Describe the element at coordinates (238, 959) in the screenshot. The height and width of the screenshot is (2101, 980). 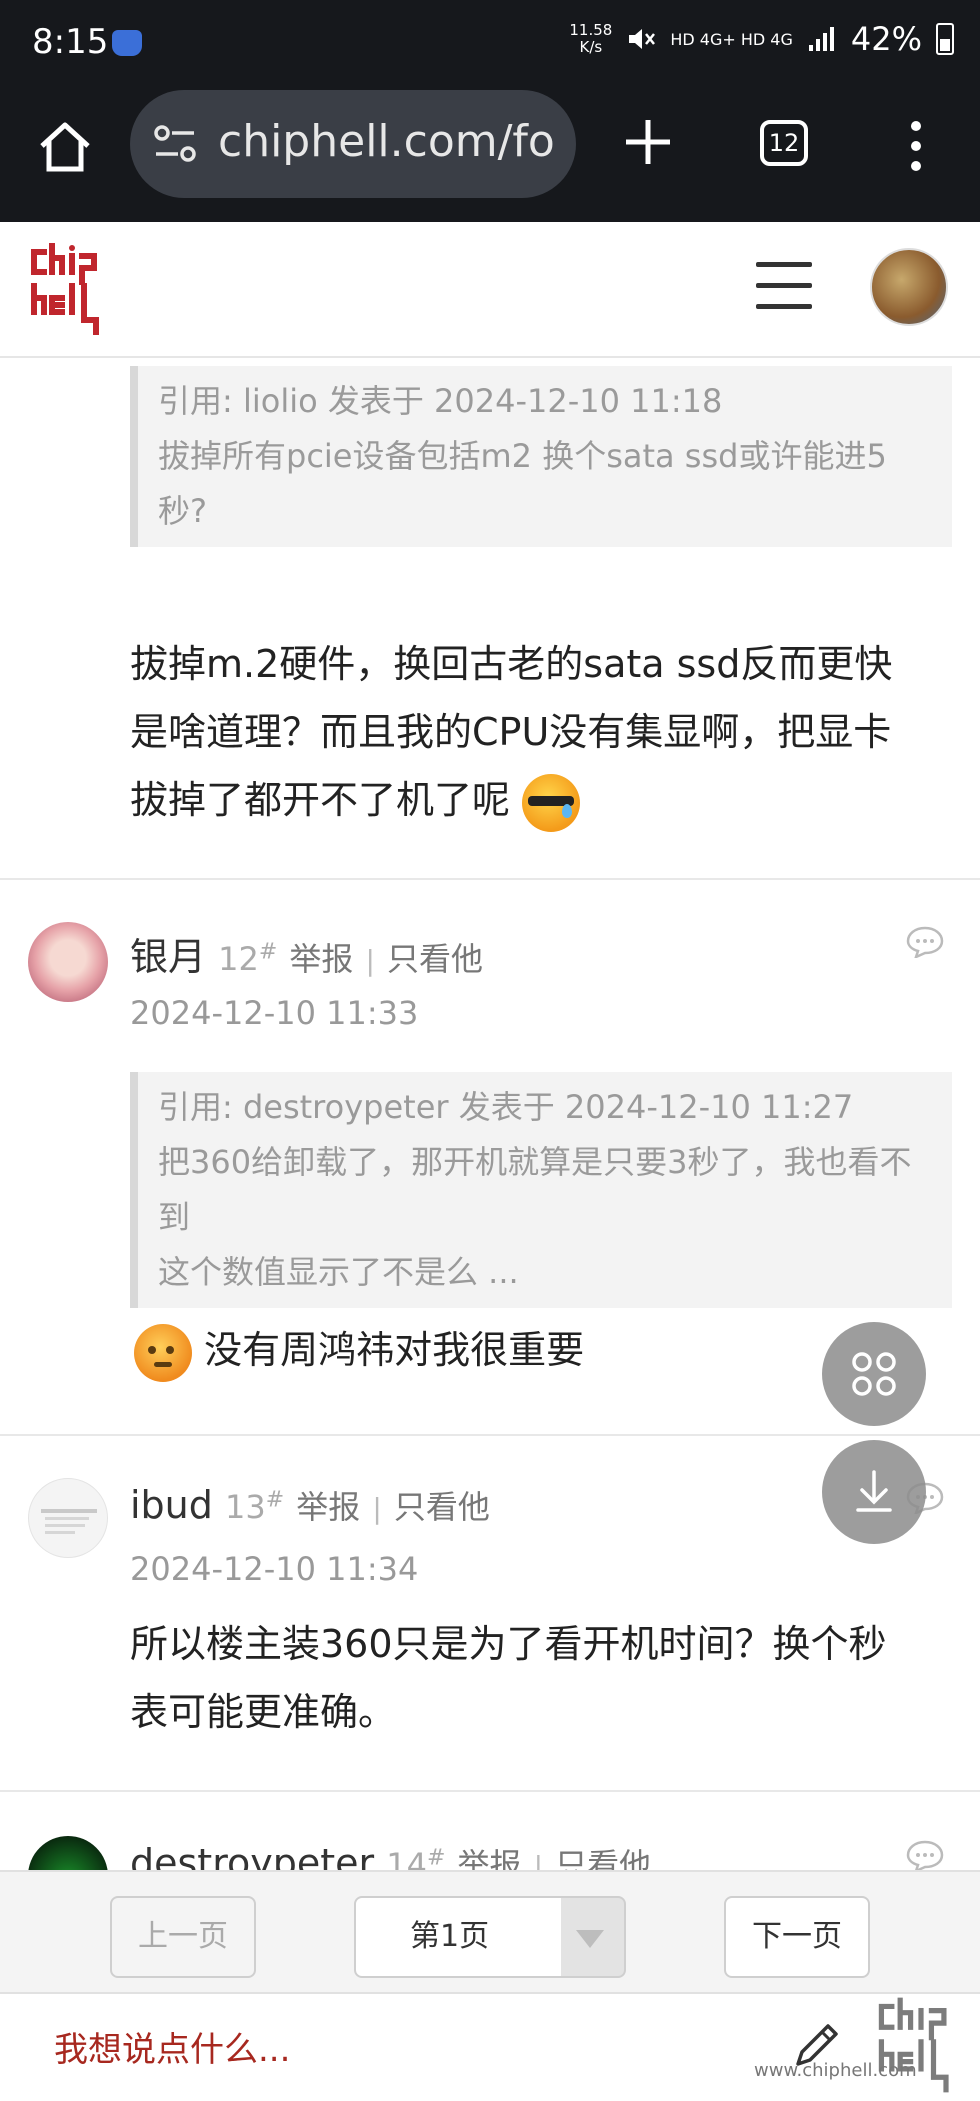
I see `floor-value: 12` at that location.